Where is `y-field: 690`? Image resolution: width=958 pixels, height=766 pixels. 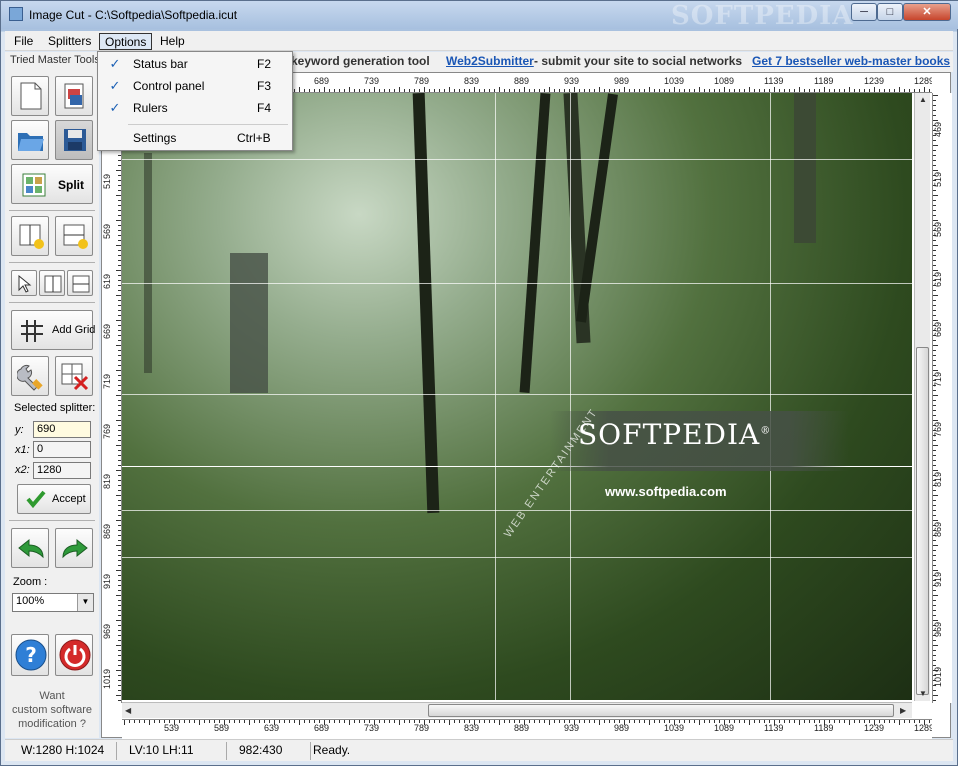 y-field: 690 is located at coordinates (62, 429).